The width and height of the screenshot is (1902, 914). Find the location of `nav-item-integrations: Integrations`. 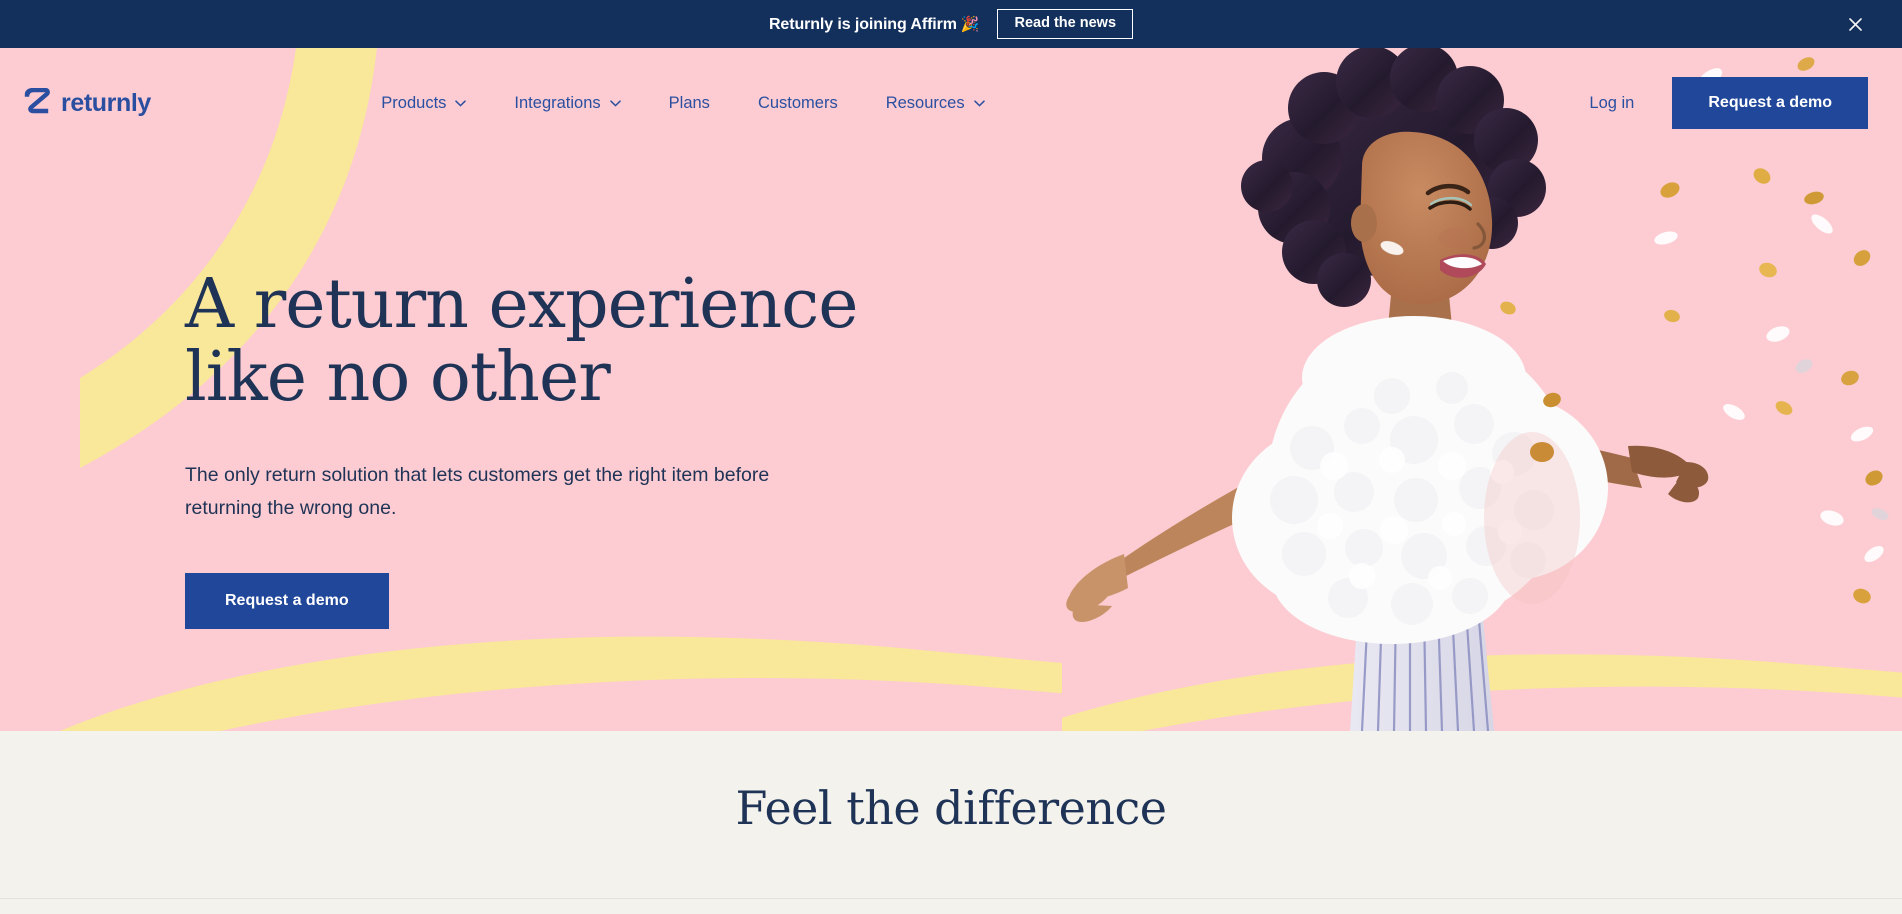

nav-item-integrations: Integrations is located at coordinates (567, 103).